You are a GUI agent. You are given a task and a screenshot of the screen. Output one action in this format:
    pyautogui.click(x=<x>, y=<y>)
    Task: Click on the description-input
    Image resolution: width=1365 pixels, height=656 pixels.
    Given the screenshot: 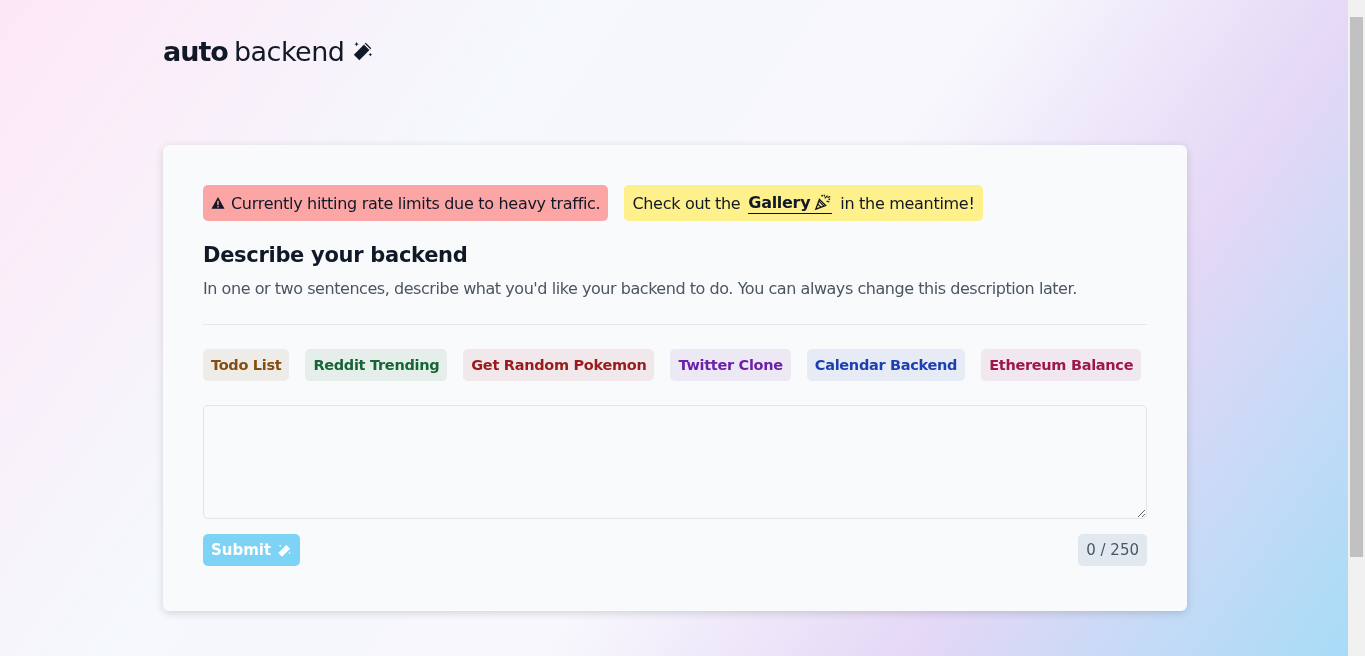 What is the action you would take?
    pyautogui.click(x=675, y=462)
    